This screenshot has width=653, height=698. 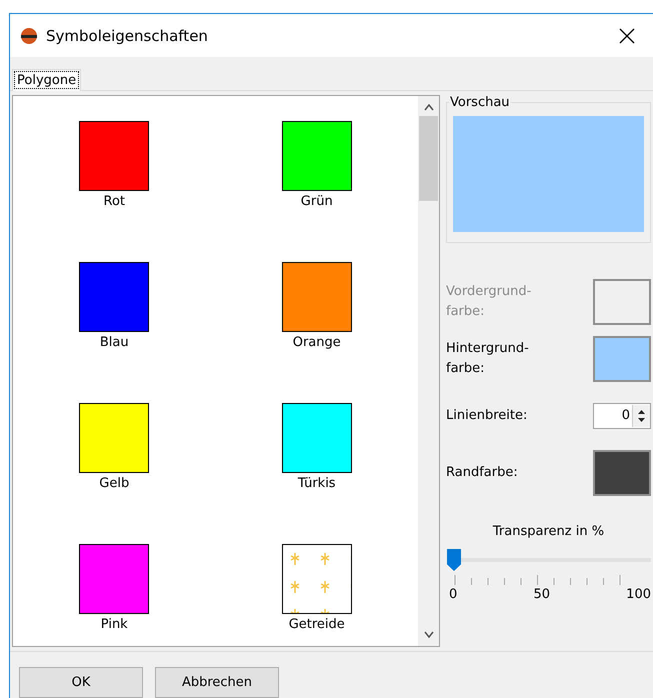 I want to click on tick-label: 0, so click(x=453, y=594).